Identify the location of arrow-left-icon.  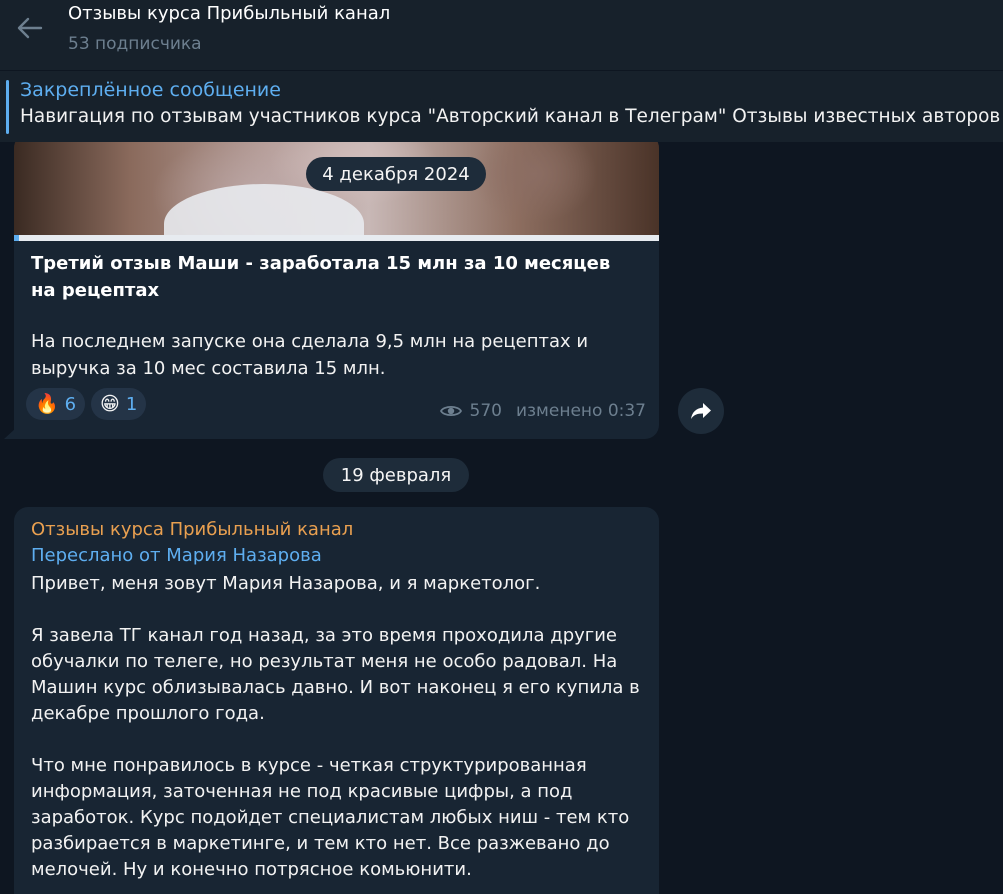
(30, 28).